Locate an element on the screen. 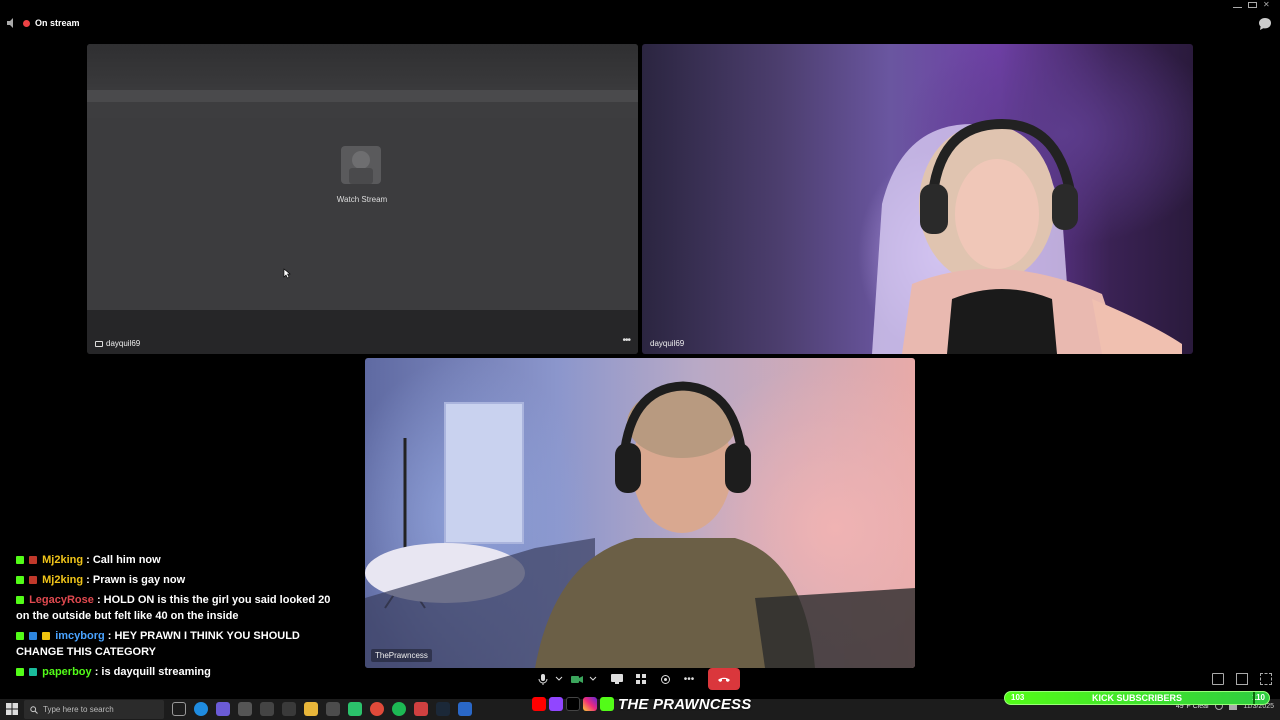 Image resolution: width=1280 pixels, height=720 pixels. mod-badge-icon is located at coordinates (33, 636).